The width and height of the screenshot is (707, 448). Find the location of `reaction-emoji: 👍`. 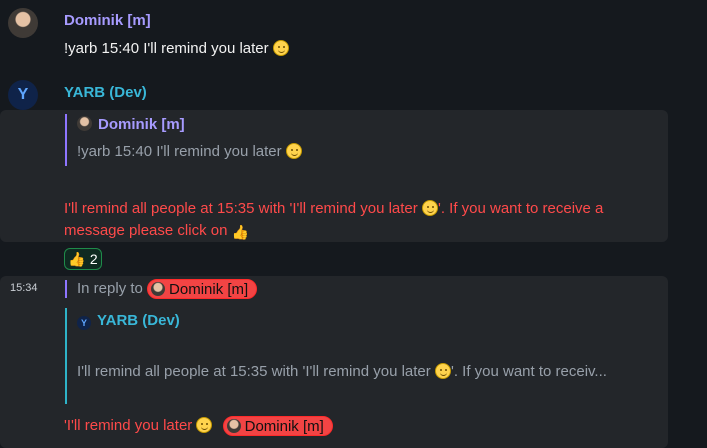

reaction-emoji: 👍 is located at coordinates (77, 258).